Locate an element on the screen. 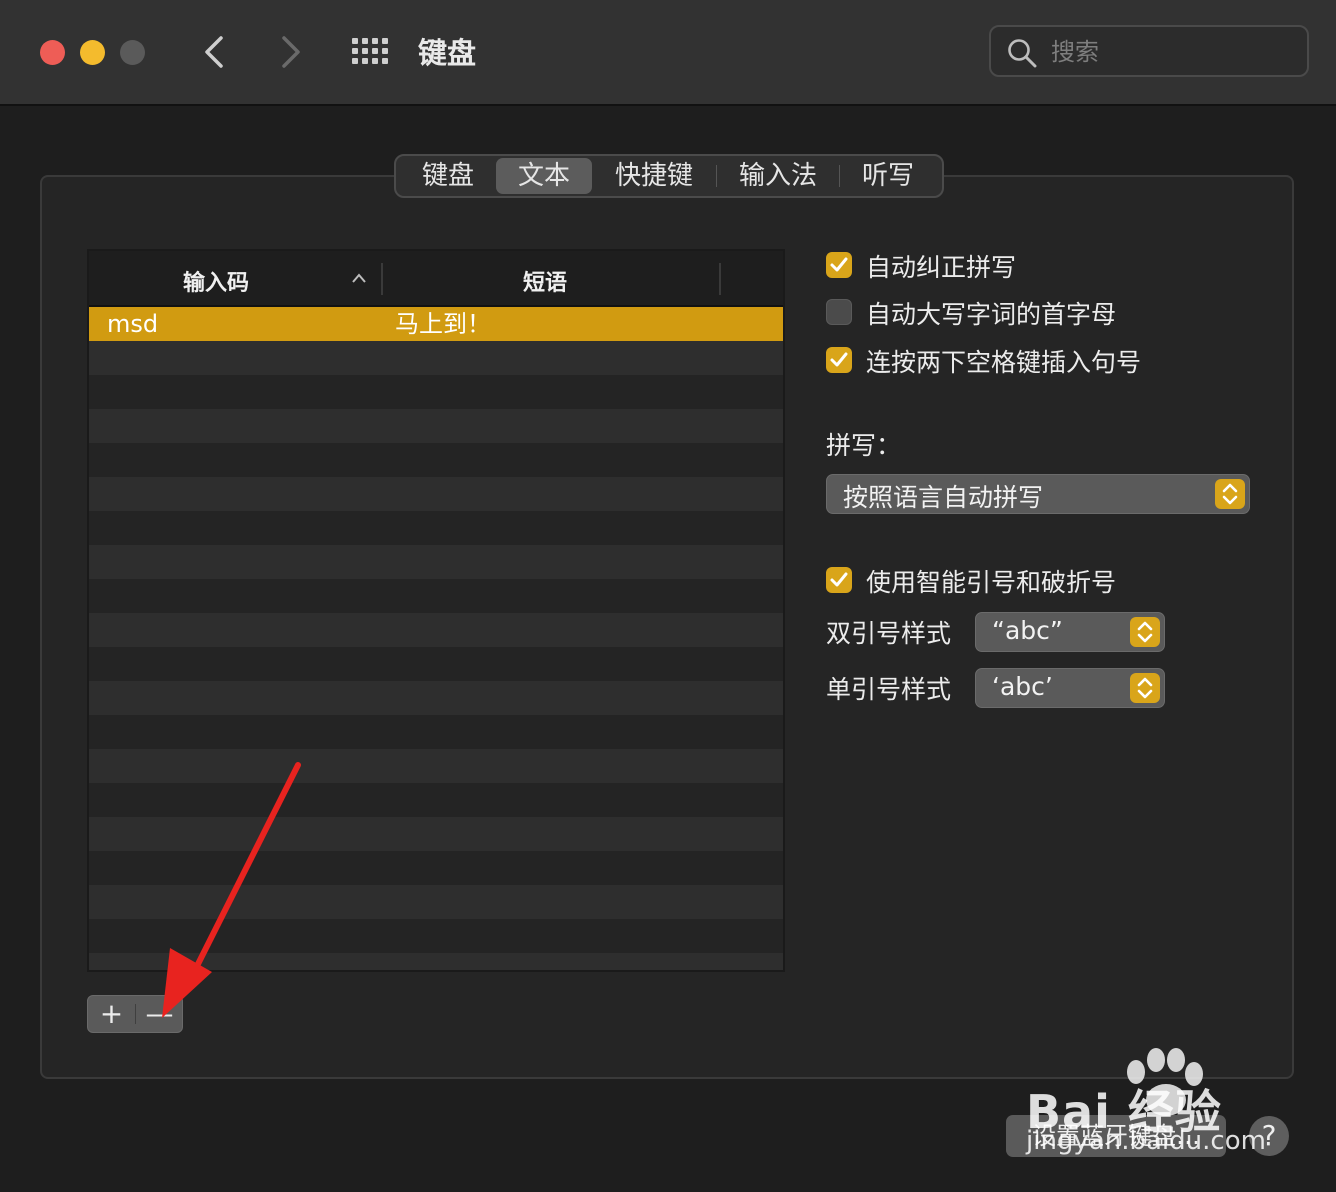 This screenshot has width=1336, height=1192. double-quote-style-value: “abc” is located at coordinates (1027, 630).